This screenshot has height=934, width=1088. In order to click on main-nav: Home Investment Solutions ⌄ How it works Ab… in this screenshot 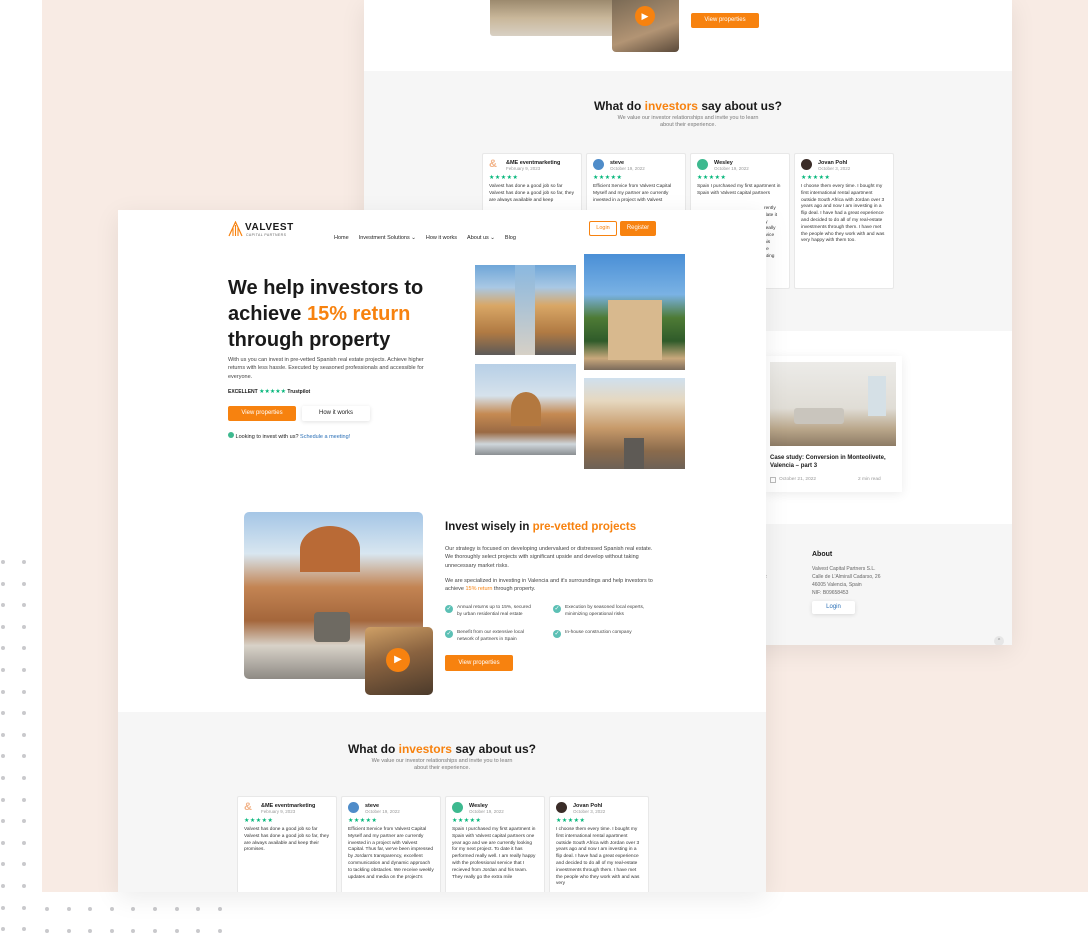, I will do `click(430, 235)`.